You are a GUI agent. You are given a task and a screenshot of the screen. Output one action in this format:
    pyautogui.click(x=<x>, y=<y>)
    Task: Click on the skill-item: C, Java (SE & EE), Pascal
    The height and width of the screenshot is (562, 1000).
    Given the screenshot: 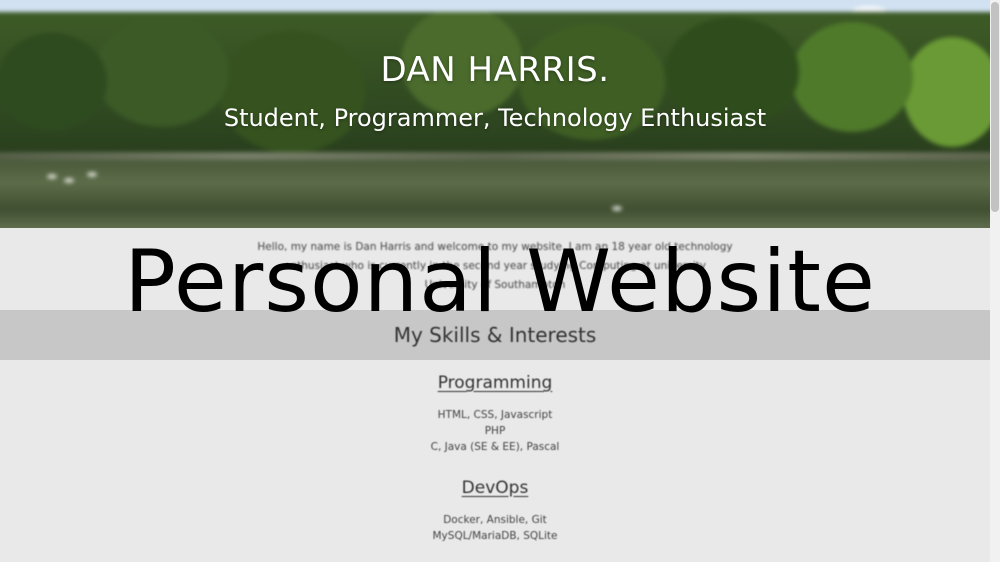 What is the action you would take?
    pyautogui.click(x=495, y=447)
    